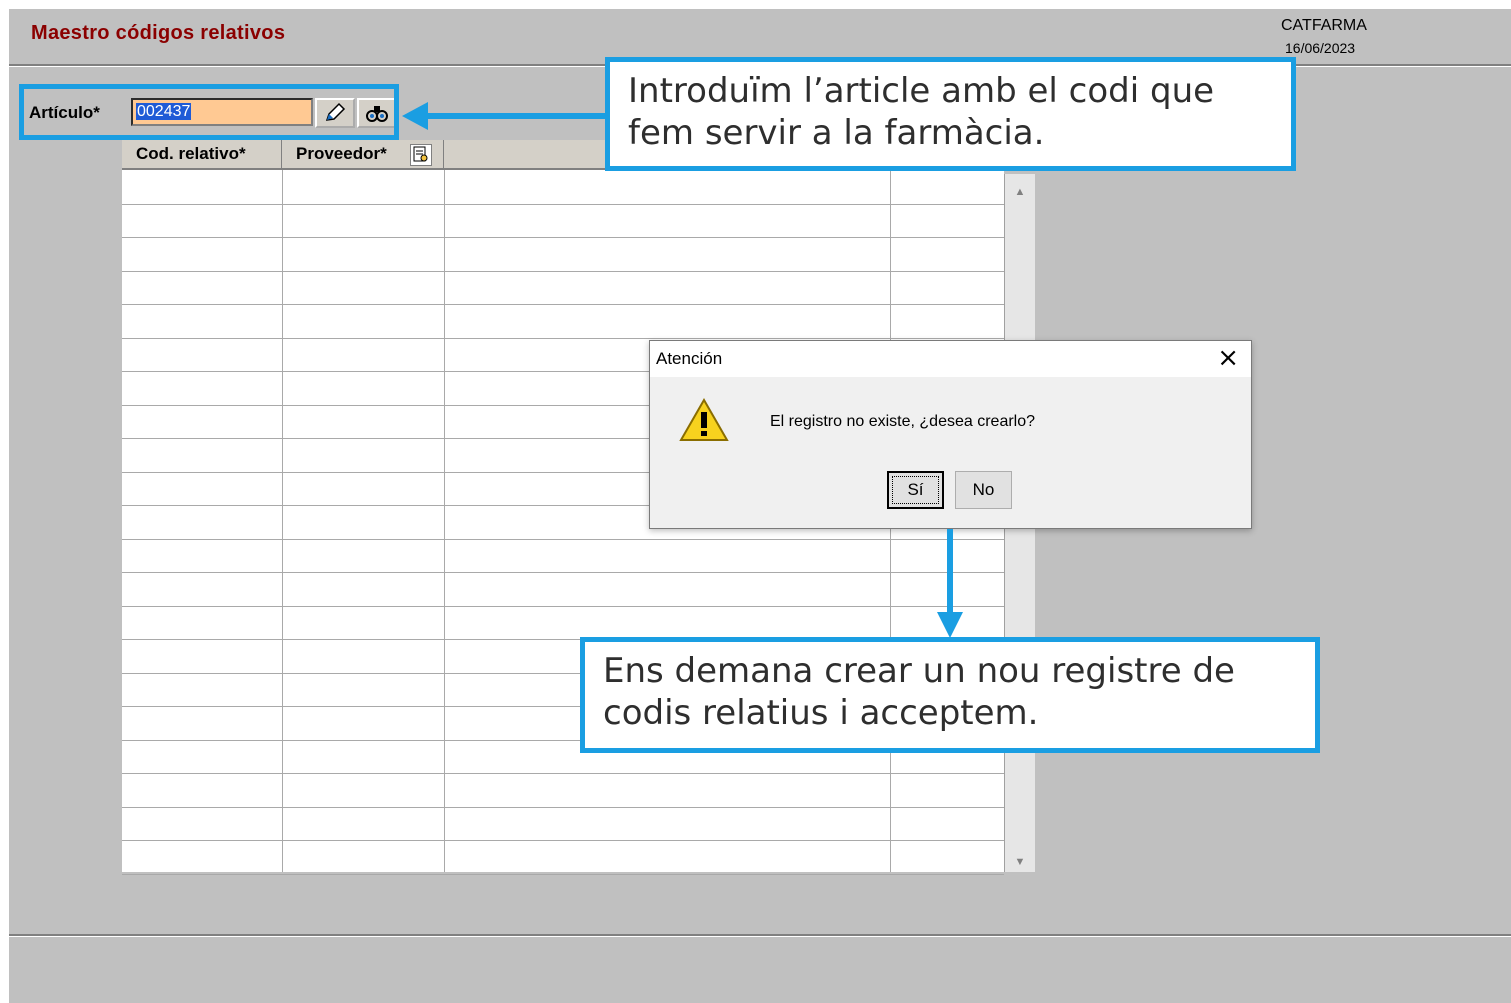  I want to click on brand-label: CATFARMA, so click(1324, 25).